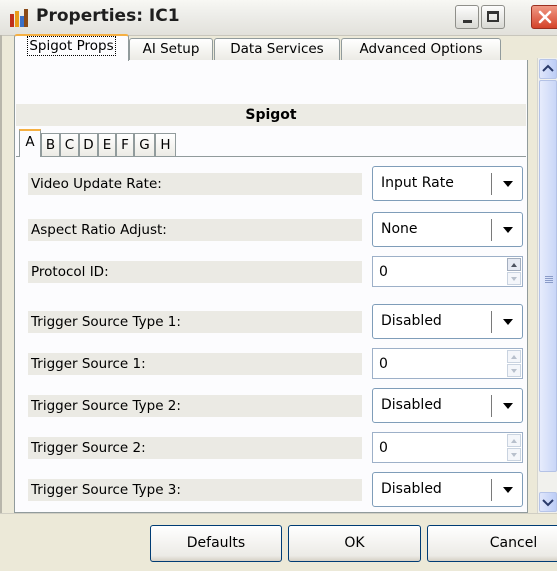 Image resolution: width=557 pixels, height=571 pixels. Describe the element at coordinates (447, 321) in the screenshot. I see `trigger-source-type-1-select: Disabled` at that location.